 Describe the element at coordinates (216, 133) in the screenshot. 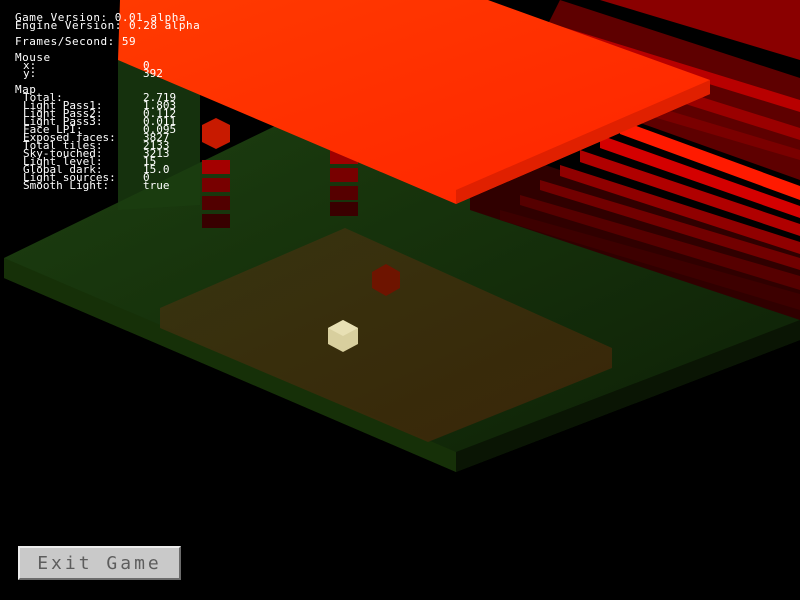

I see `red-block` at that location.